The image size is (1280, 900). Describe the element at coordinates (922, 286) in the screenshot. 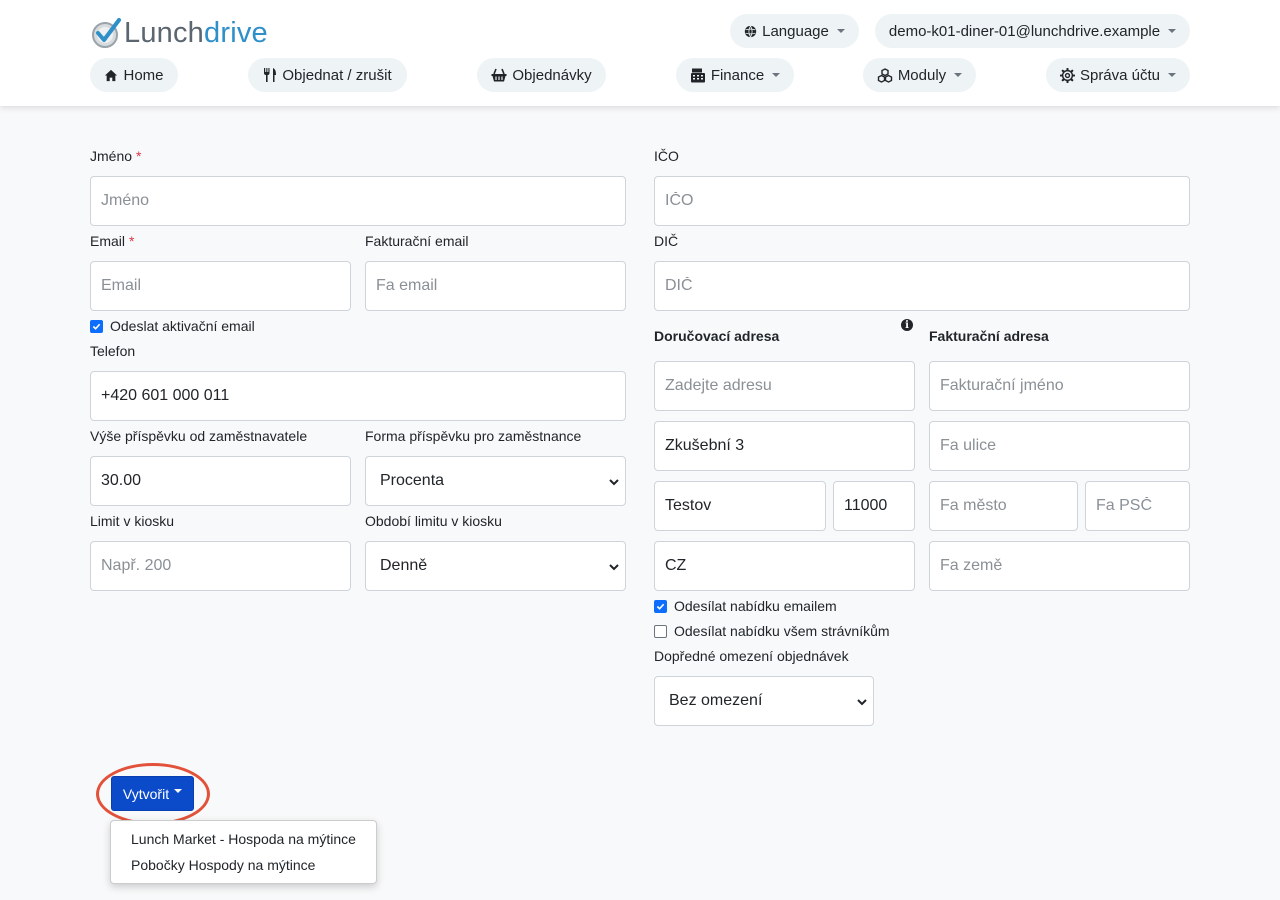

I see `dic-input` at that location.